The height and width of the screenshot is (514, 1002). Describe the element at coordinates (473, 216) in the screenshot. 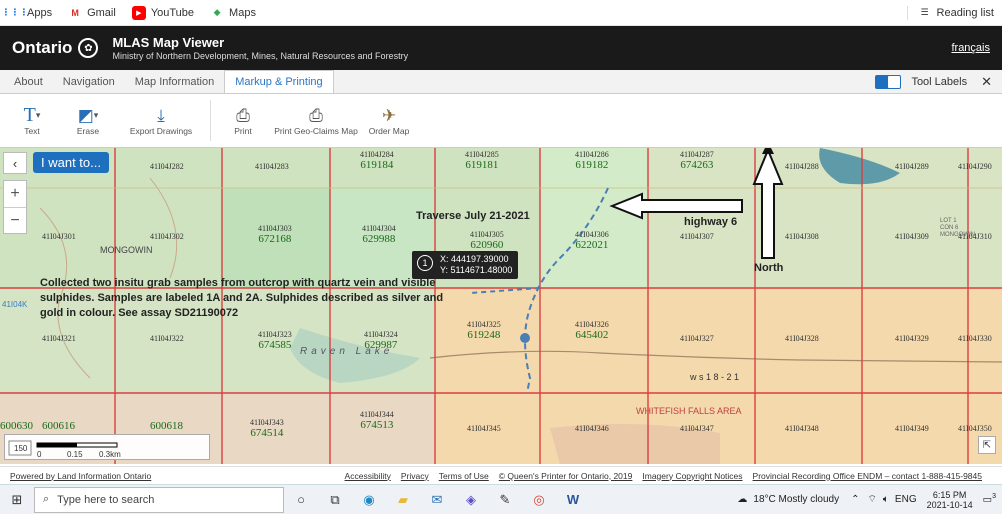

I see `traverse-label: Traverse July 21-2021` at that location.